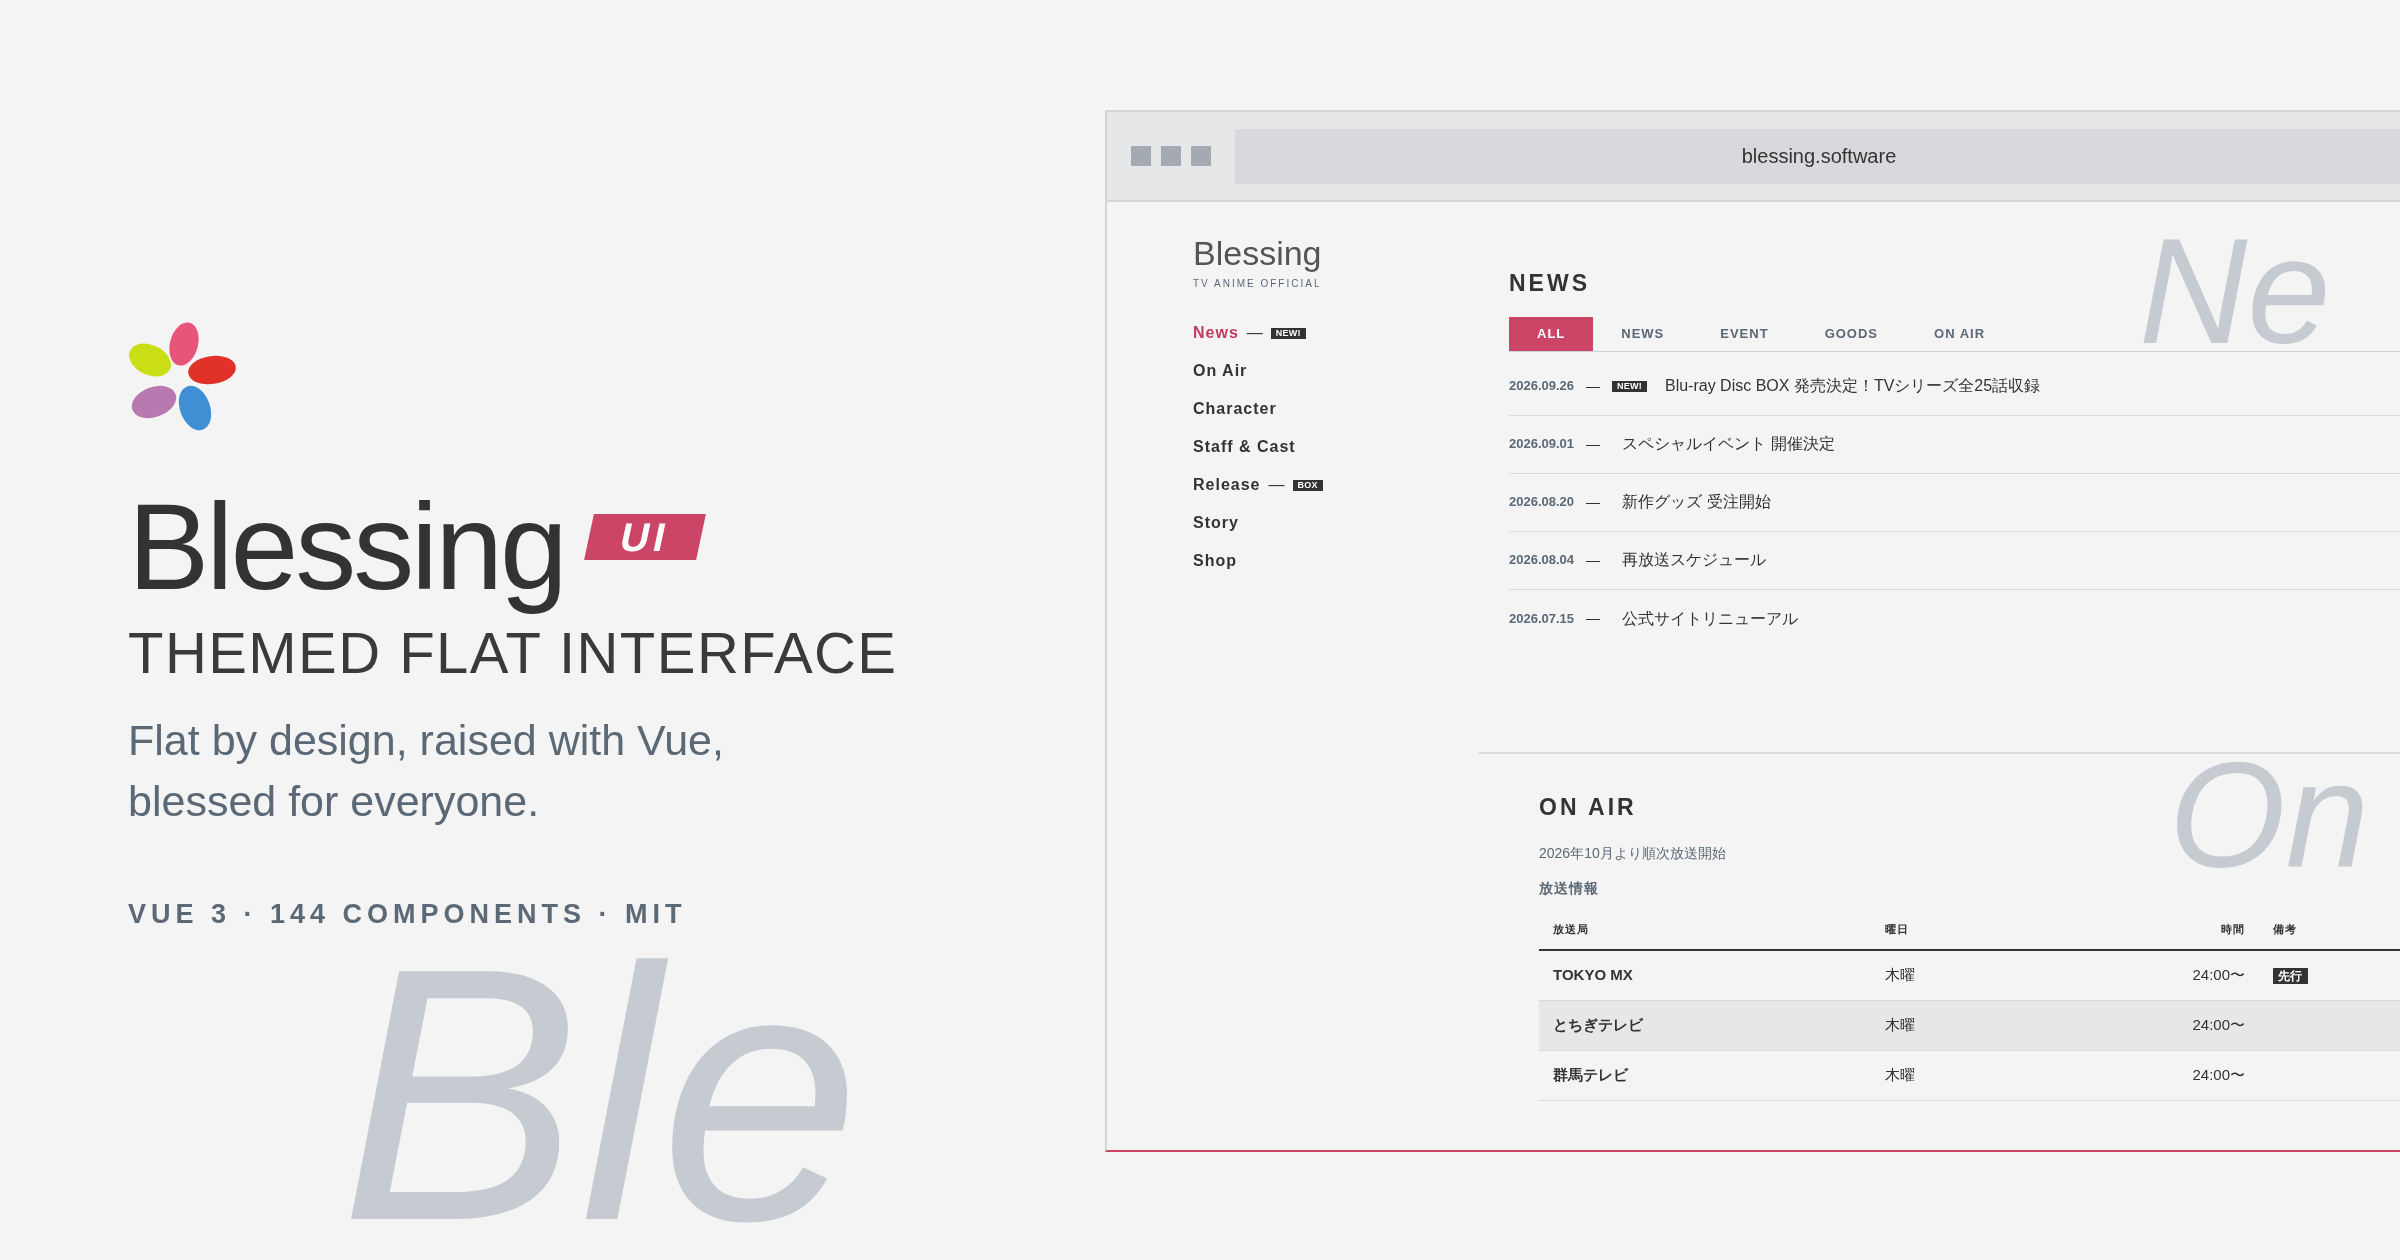 The image size is (2400, 1260). What do you see at coordinates (513, 653) in the screenshot?
I see `subtitle: THEMED FLAT INTERFACE` at bounding box center [513, 653].